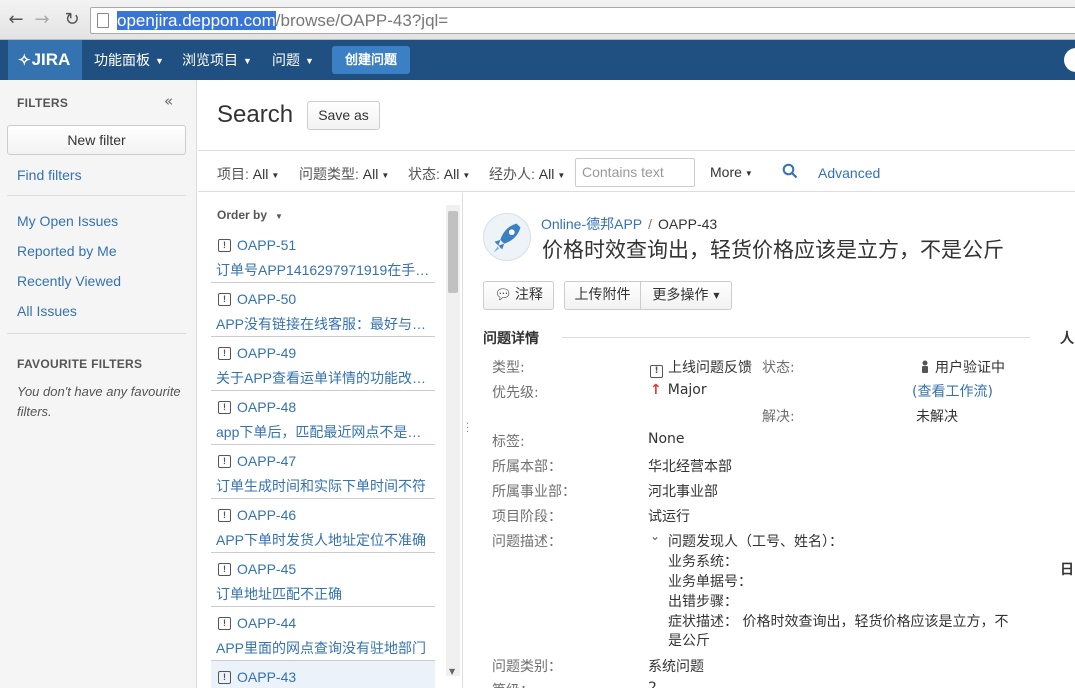 The image size is (1075, 688). What do you see at coordinates (591, 224) in the screenshot?
I see `project-link: Online-德邦APP` at bounding box center [591, 224].